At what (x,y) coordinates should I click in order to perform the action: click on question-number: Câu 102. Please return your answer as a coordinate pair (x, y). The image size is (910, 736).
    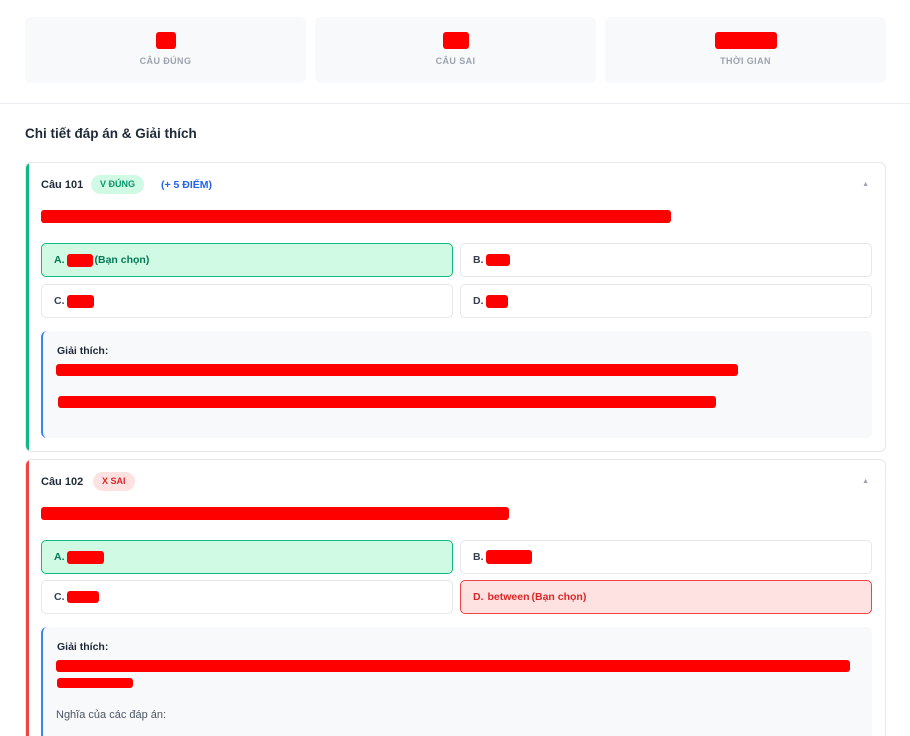
    Looking at the image, I should click on (62, 482).